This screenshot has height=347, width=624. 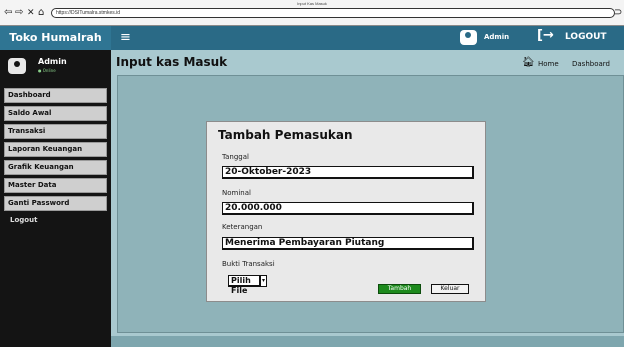 What do you see at coordinates (468, 37) in the screenshot?
I see `user-avatar-icon` at bounding box center [468, 37].